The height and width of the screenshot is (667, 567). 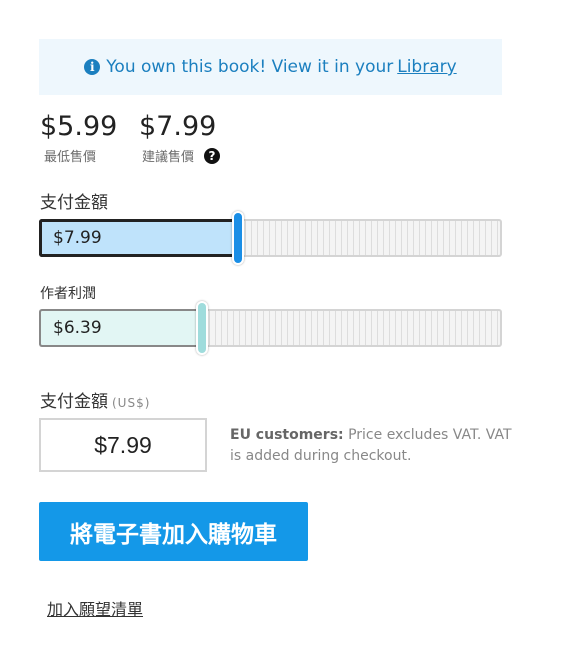 I want to click on royalty-slider-handle, so click(x=202, y=328).